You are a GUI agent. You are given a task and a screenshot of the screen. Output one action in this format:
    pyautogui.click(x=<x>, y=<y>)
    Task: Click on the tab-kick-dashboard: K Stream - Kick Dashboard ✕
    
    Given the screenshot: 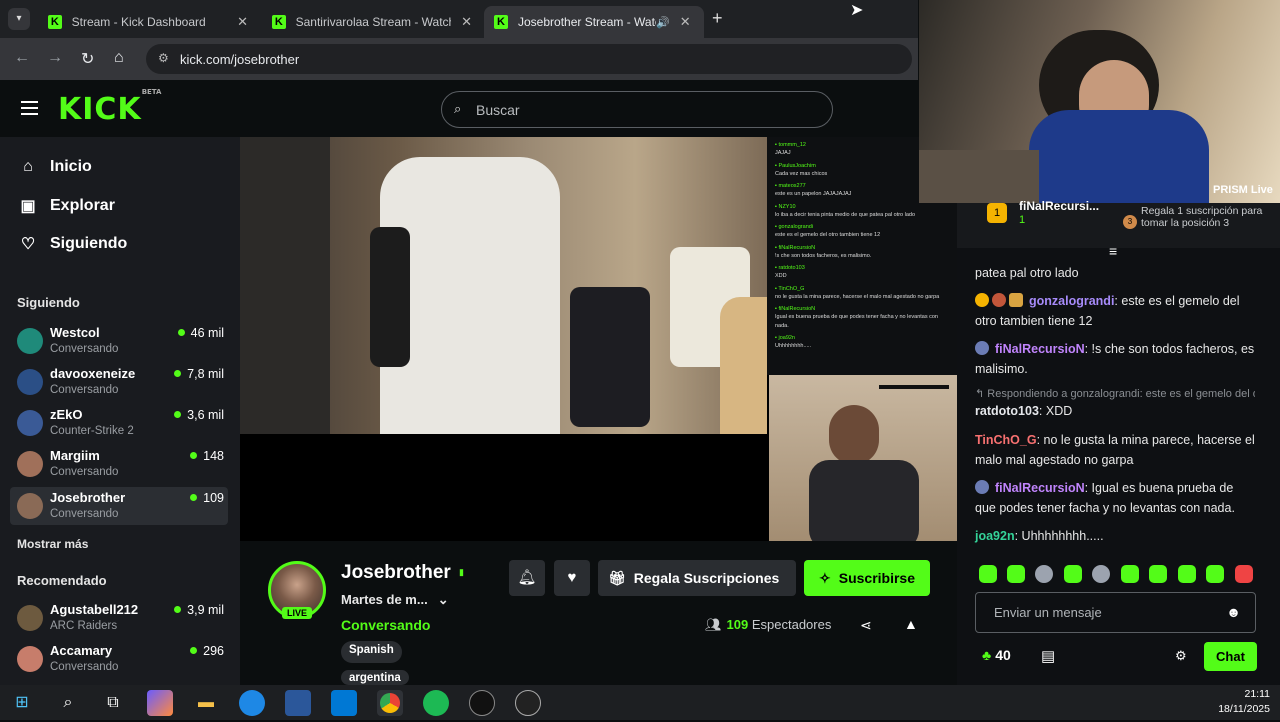 What is the action you would take?
    pyautogui.click(x=148, y=22)
    